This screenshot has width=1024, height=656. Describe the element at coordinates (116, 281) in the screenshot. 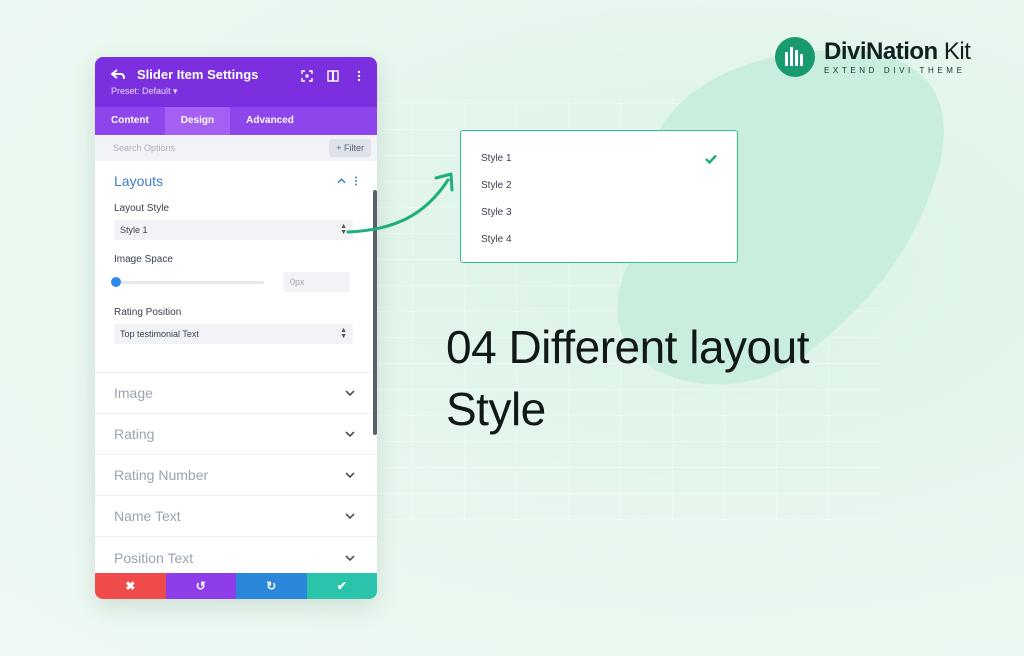

I see `slider-thumb` at that location.